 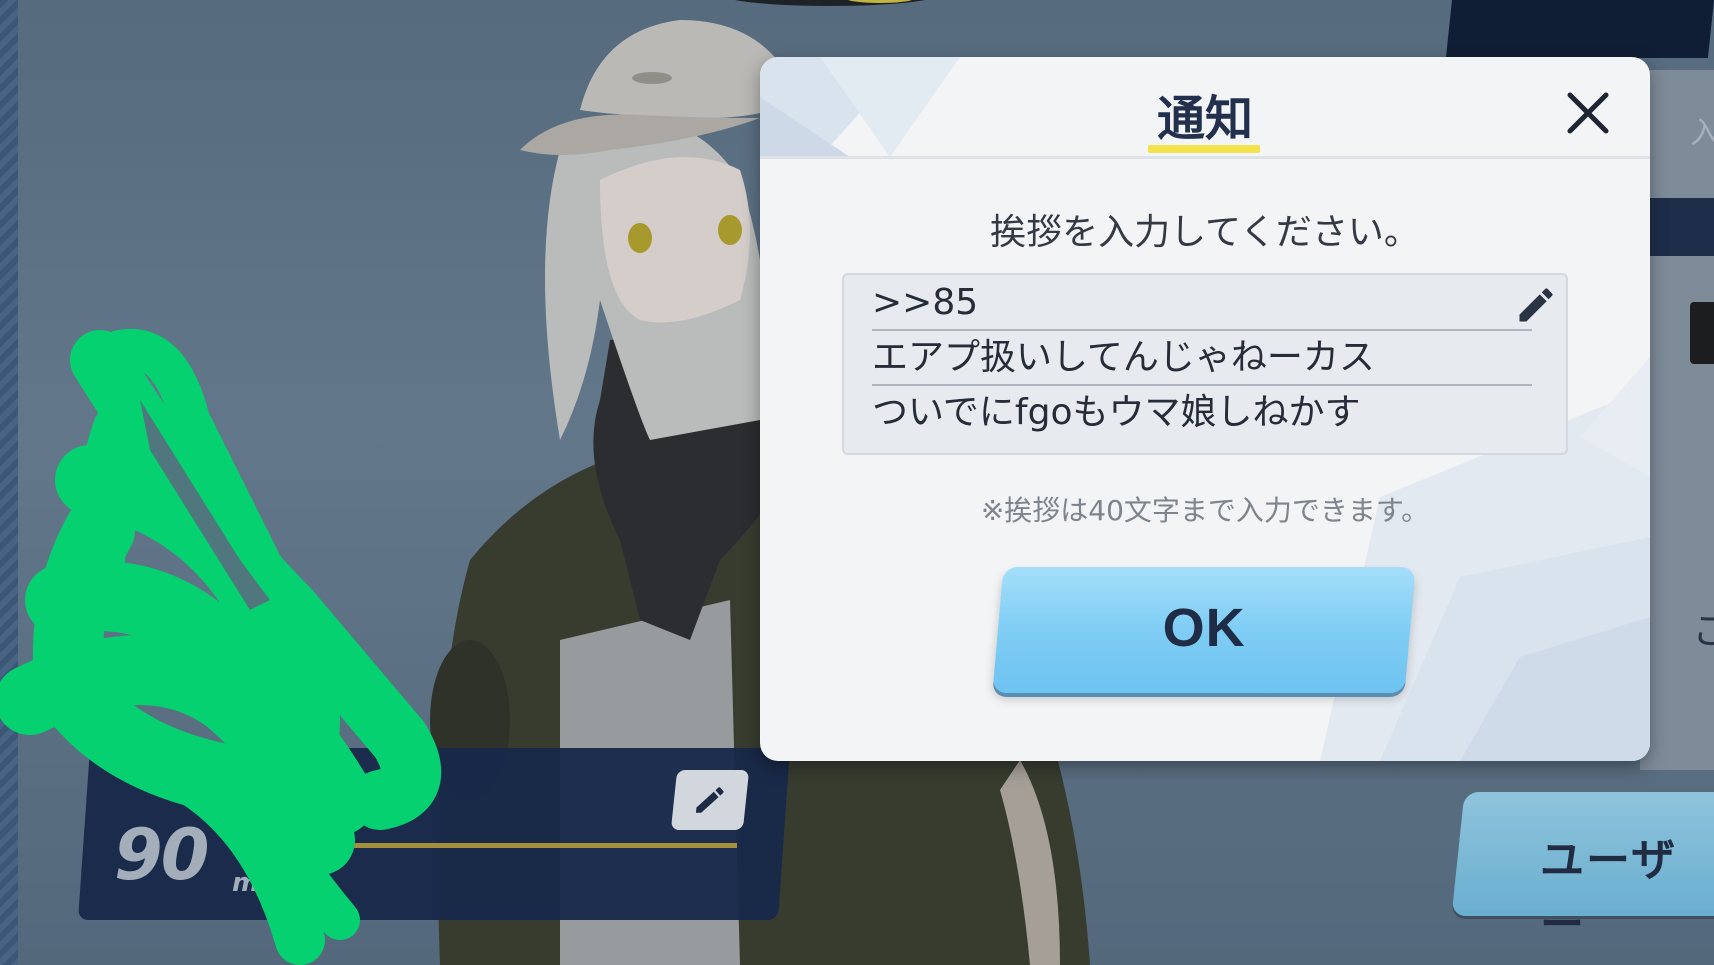 I want to click on ok-button: OK, so click(x=1204, y=630).